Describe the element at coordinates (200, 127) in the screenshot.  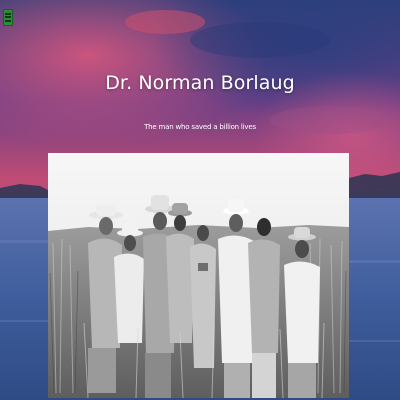
I see `page-subtitle: The man who saved a billion lives` at that location.